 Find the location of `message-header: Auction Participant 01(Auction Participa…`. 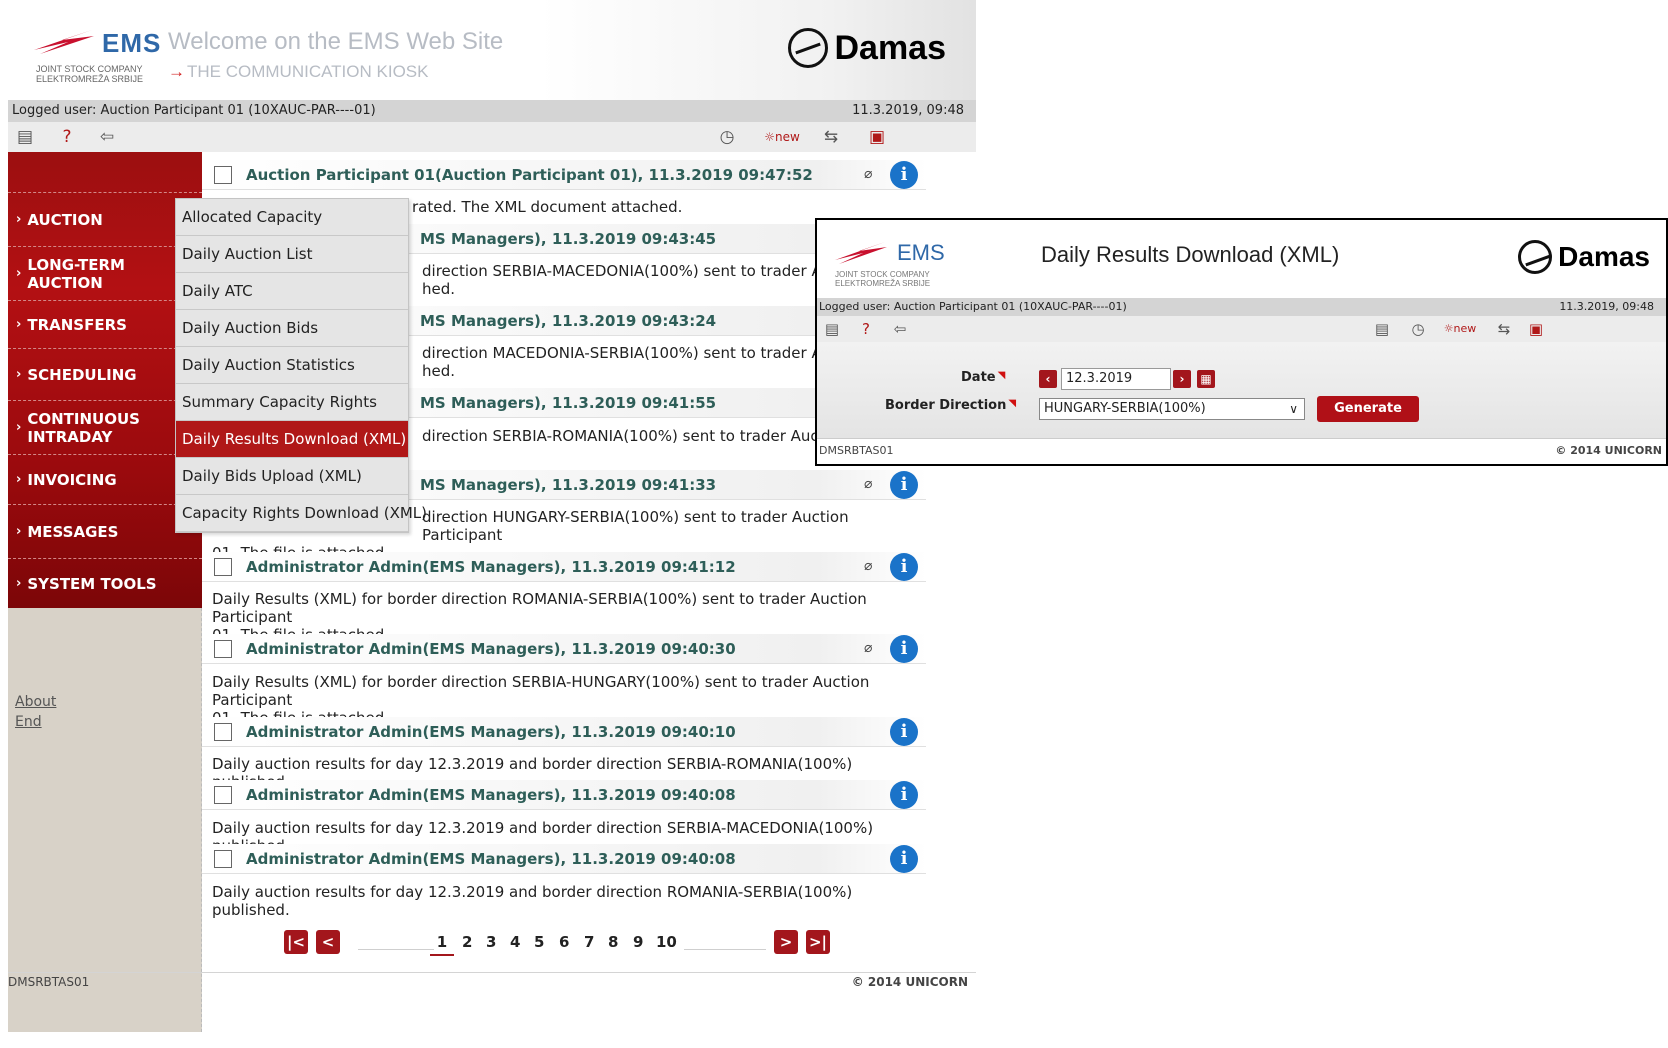

message-header: Auction Participant 01(Auction Participa… is located at coordinates (564, 175).